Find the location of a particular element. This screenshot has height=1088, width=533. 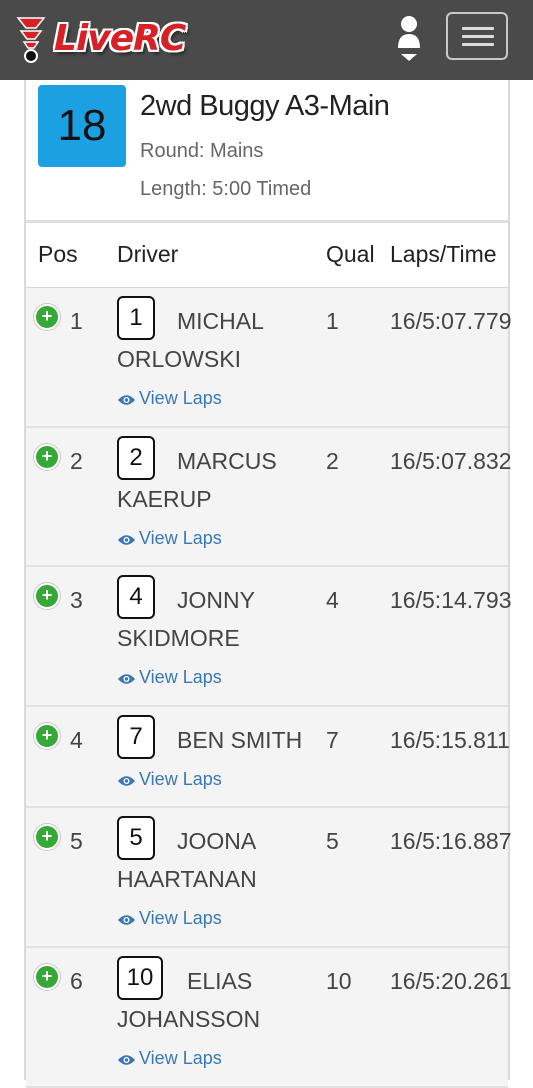

driver-last-name: JOHANSSON is located at coordinates (189, 1019).